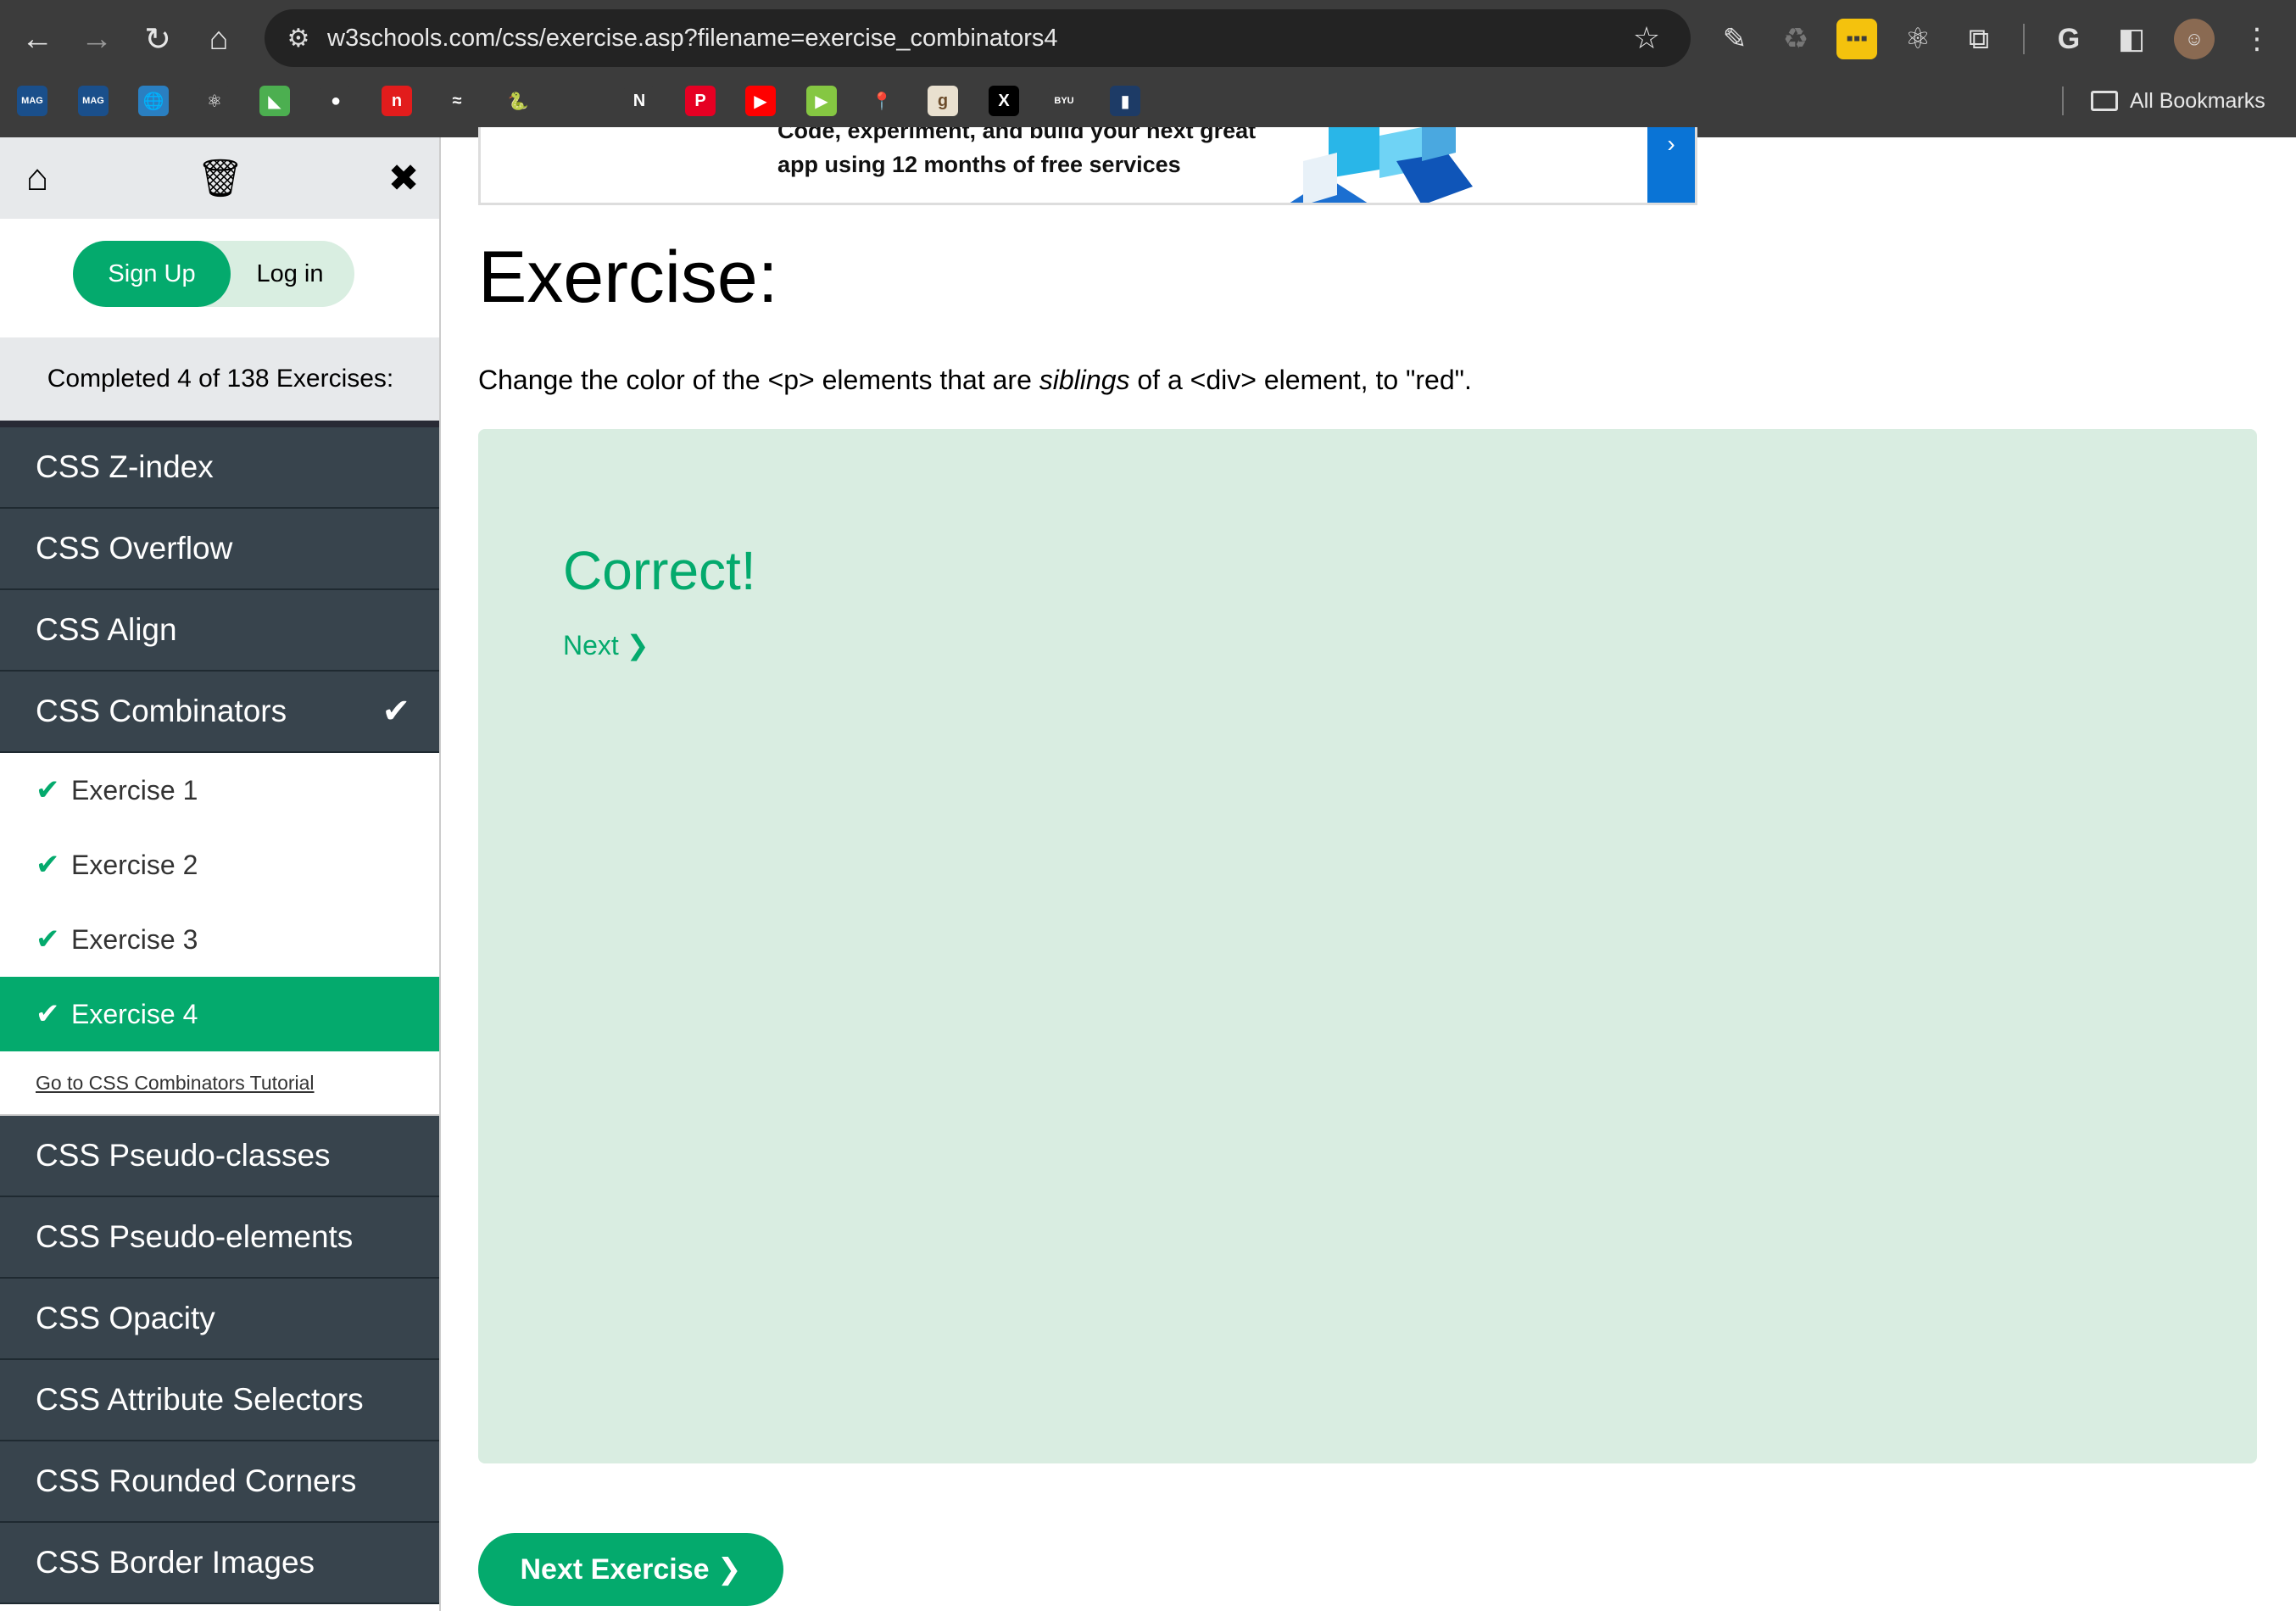  What do you see at coordinates (134, 939) in the screenshot?
I see `exercise-label: Exercise 3` at bounding box center [134, 939].